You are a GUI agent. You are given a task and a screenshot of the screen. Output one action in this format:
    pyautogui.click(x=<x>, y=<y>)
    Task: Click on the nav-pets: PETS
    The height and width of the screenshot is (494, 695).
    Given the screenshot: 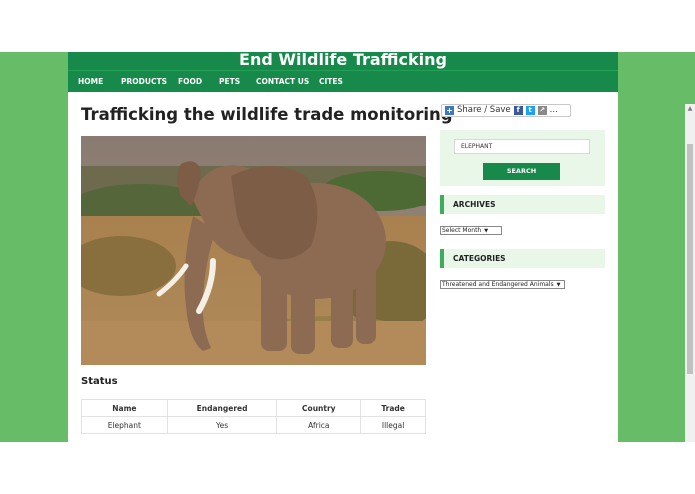 What is the action you would take?
    pyautogui.click(x=229, y=82)
    